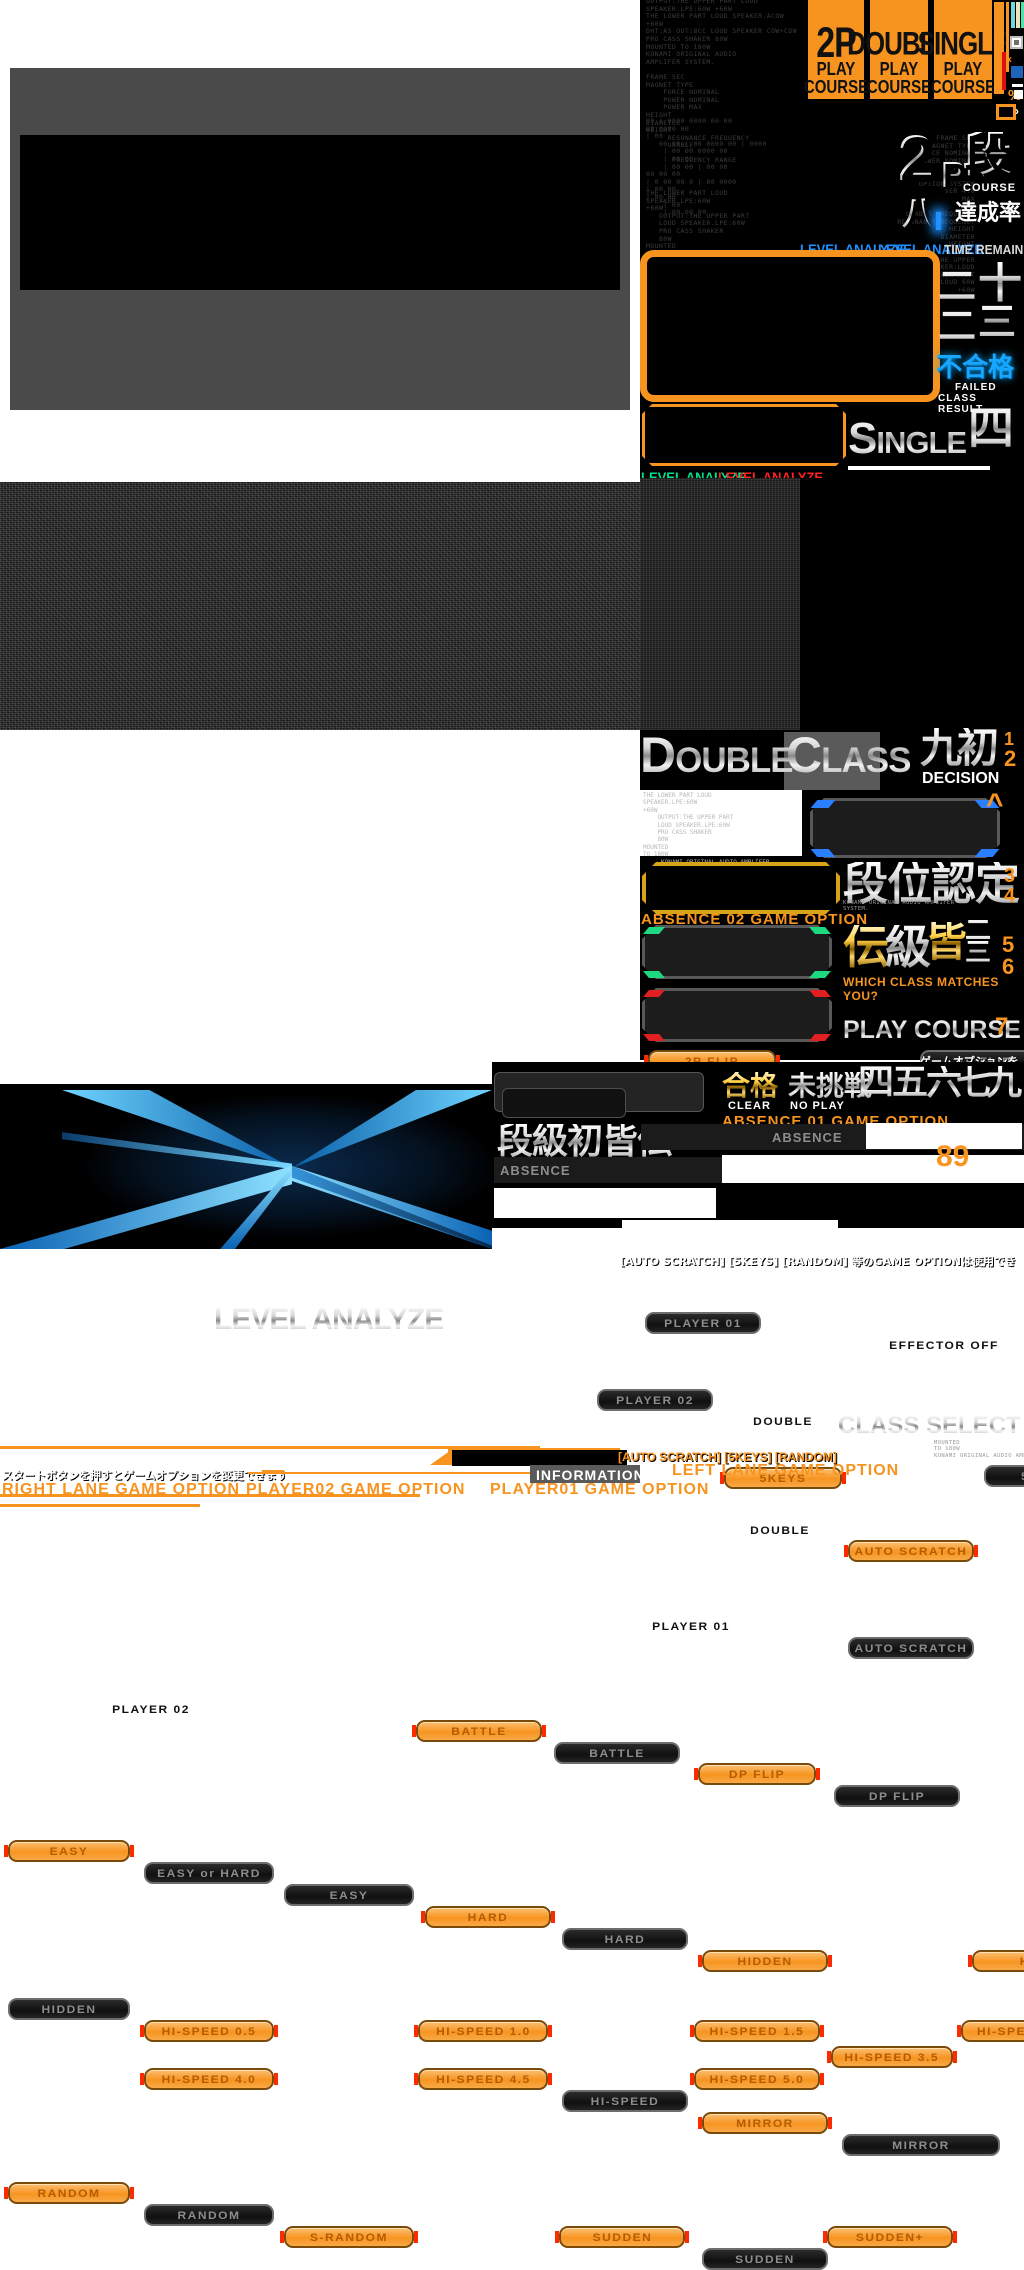 This screenshot has height=2270, width=1024. I want to click on opt-hard-on-label: HARD, so click(488, 1917).